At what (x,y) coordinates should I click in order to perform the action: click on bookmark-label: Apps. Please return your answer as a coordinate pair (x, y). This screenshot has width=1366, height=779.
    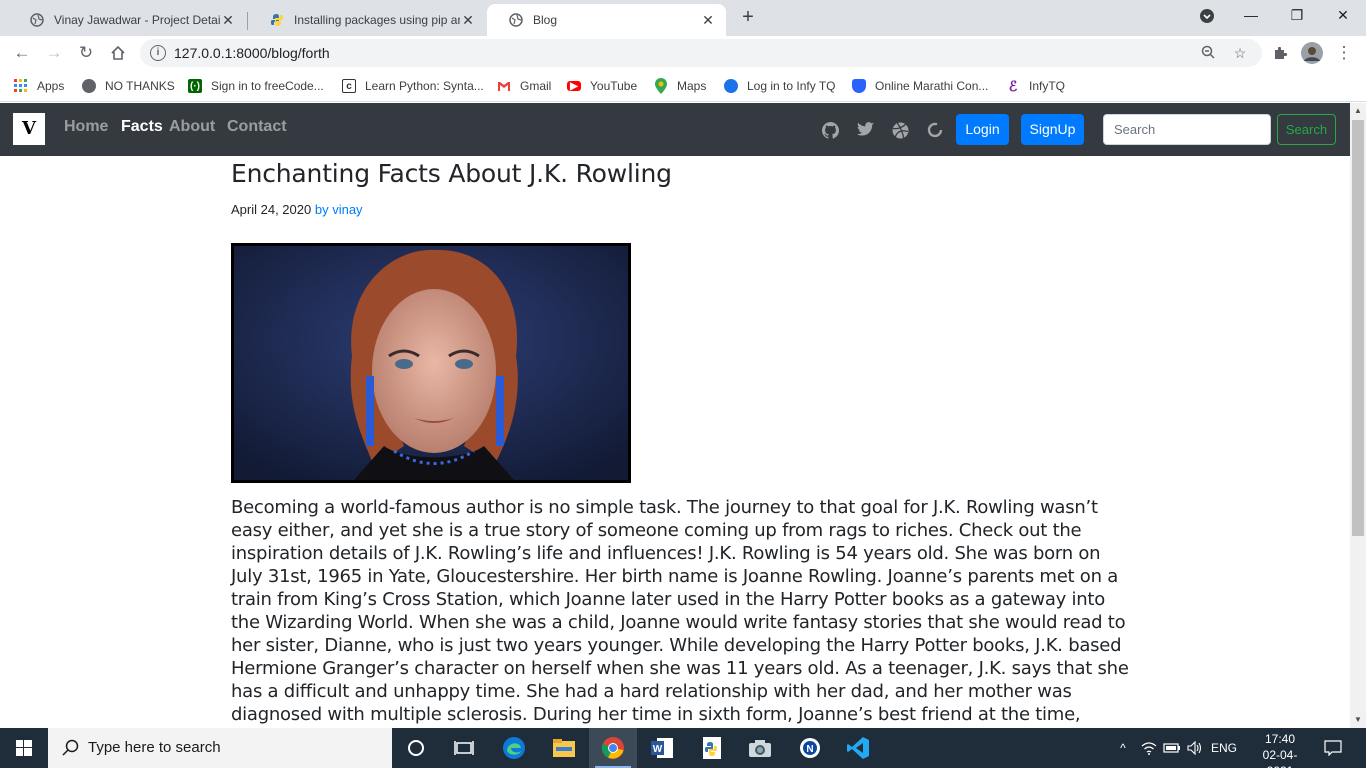
    Looking at the image, I should click on (51, 86).